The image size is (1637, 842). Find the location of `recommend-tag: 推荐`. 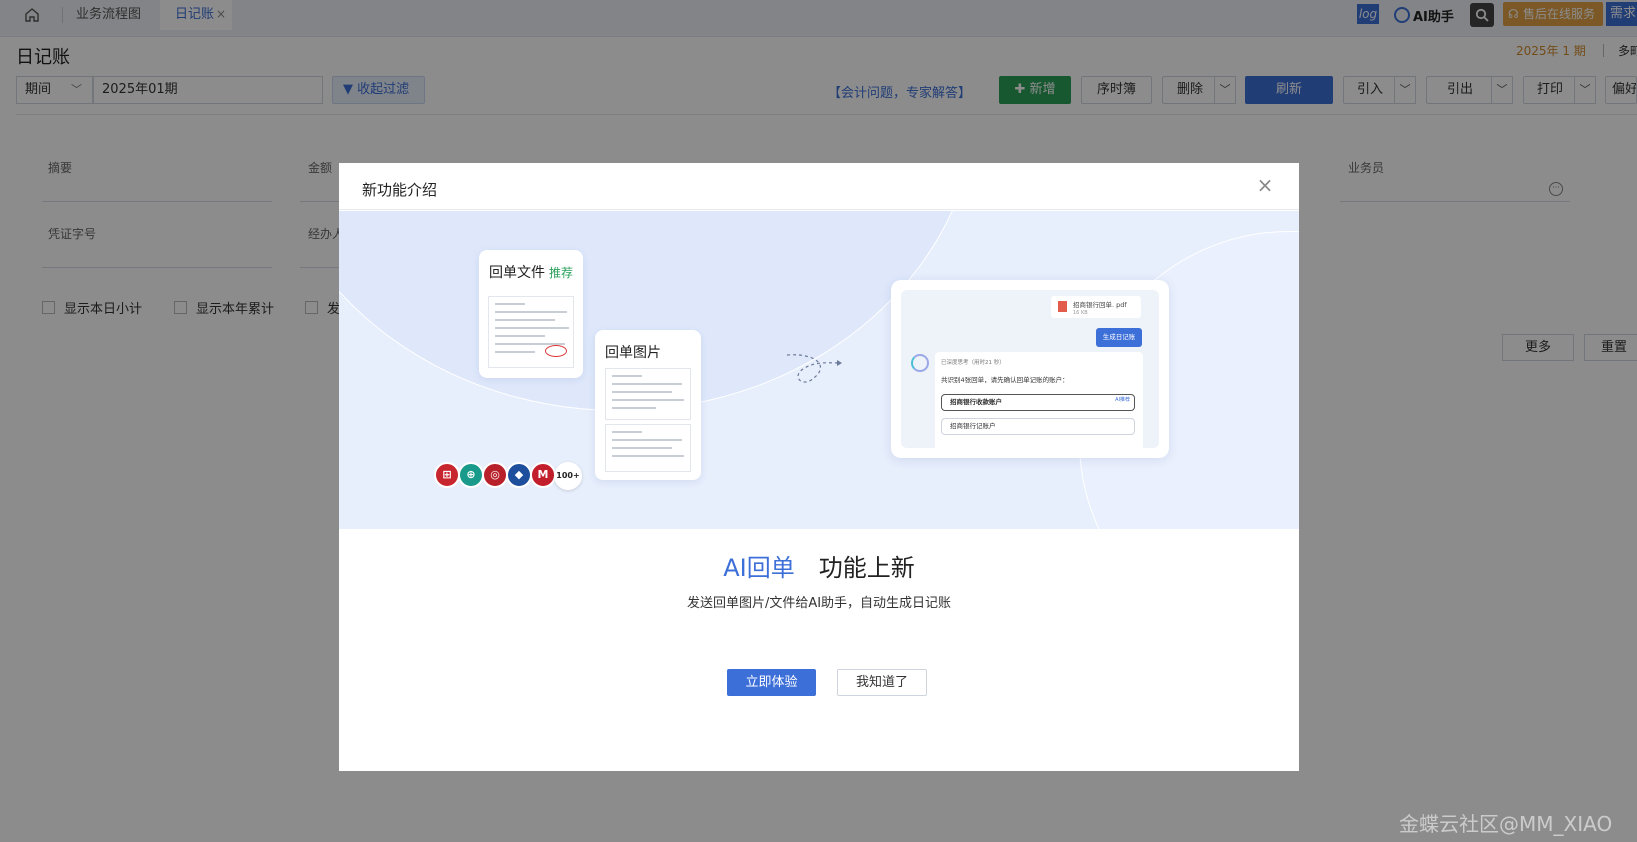

recommend-tag: 推荐 is located at coordinates (561, 273).